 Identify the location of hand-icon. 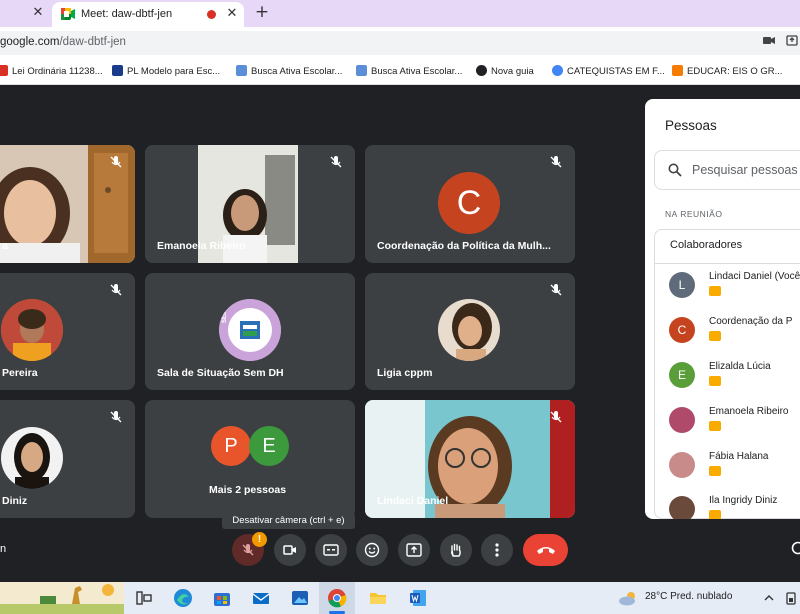
(456, 550).